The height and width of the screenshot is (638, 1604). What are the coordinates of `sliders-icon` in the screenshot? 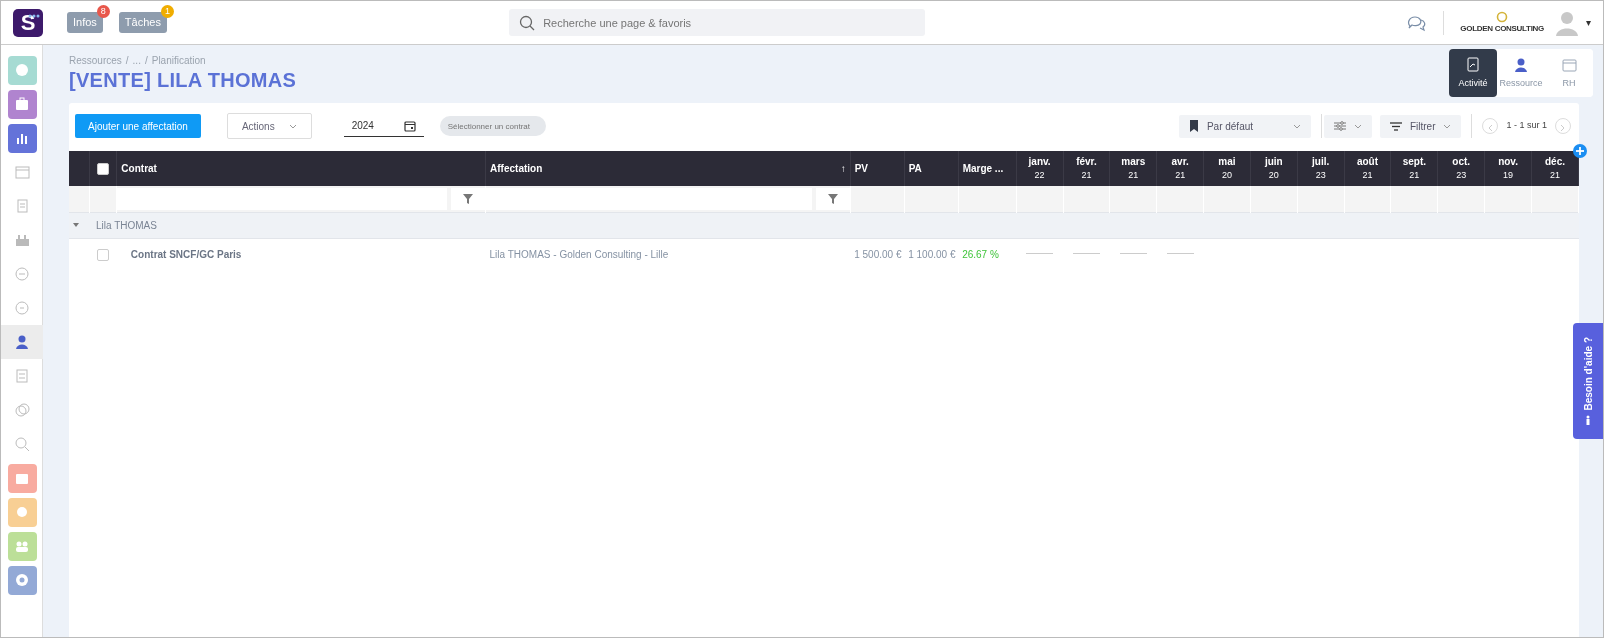 It's located at (1339, 126).